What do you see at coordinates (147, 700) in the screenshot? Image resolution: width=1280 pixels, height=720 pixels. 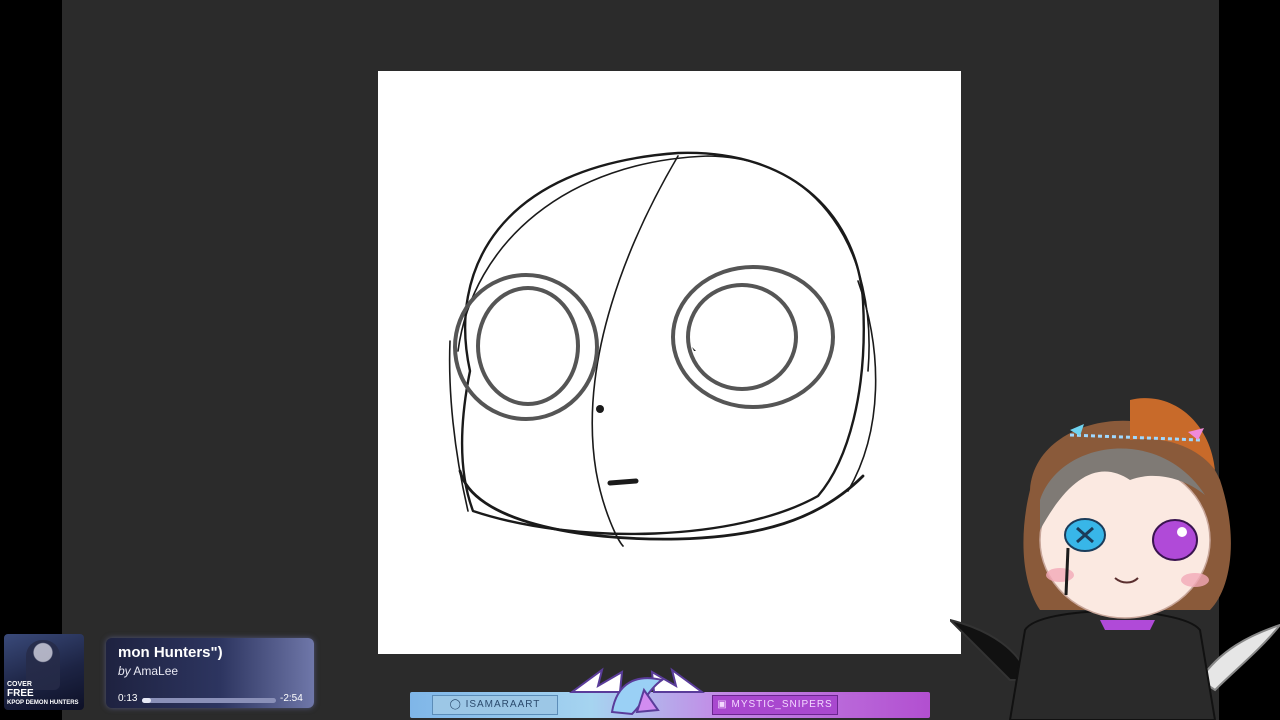 I see `progress-bar-fill` at bounding box center [147, 700].